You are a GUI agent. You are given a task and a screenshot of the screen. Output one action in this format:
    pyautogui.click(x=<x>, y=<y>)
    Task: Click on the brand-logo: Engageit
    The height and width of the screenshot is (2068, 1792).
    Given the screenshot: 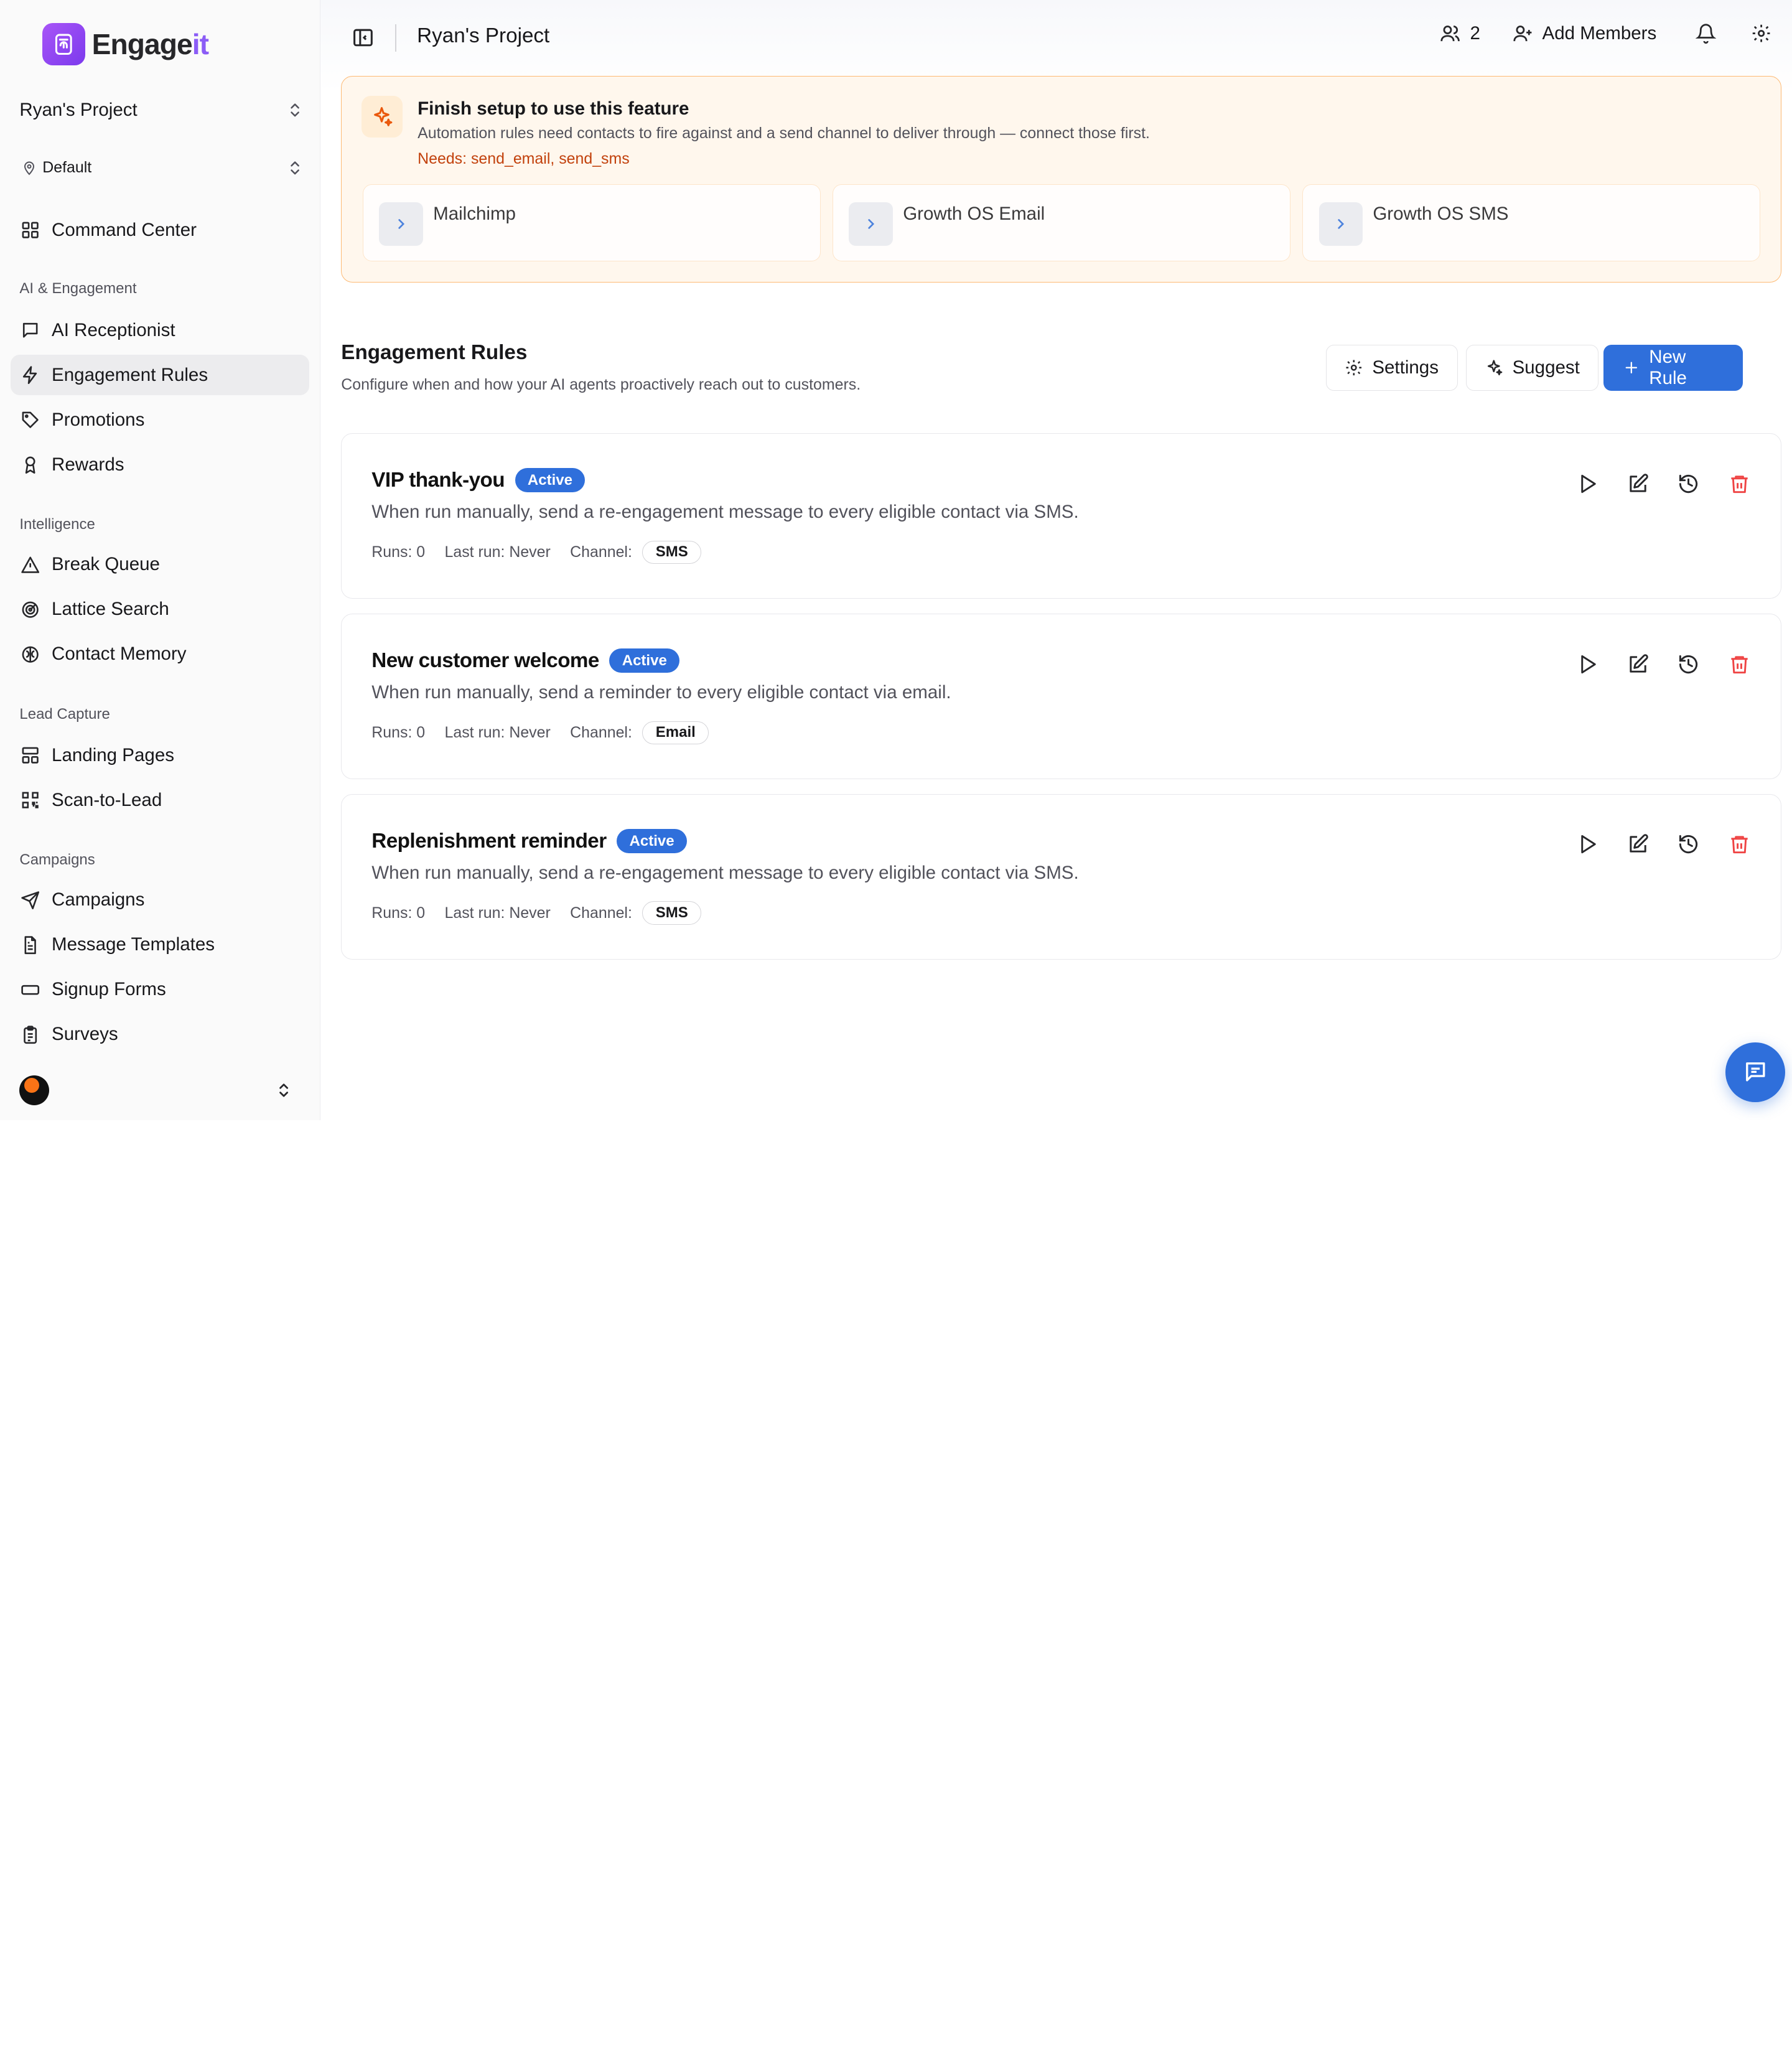 What is the action you would take?
    pyautogui.click(x=126, y=44)
    